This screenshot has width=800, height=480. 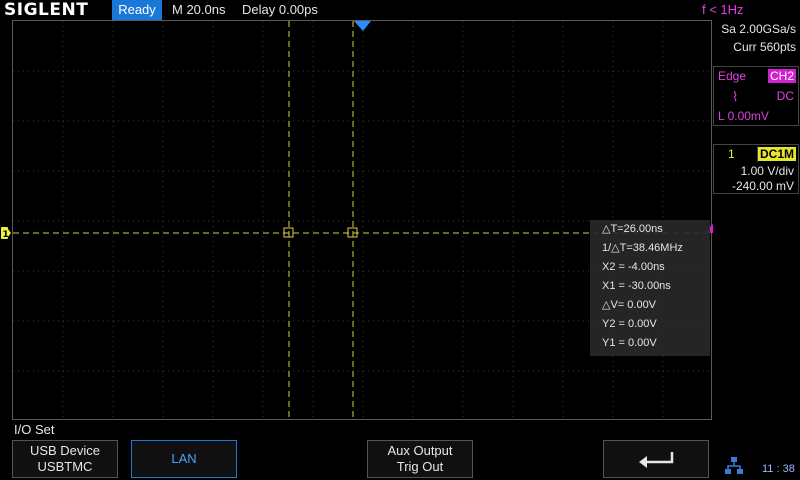 I want to click on cursor-y2-value: Y2 = 0.00V, so click(x=629, y=324).